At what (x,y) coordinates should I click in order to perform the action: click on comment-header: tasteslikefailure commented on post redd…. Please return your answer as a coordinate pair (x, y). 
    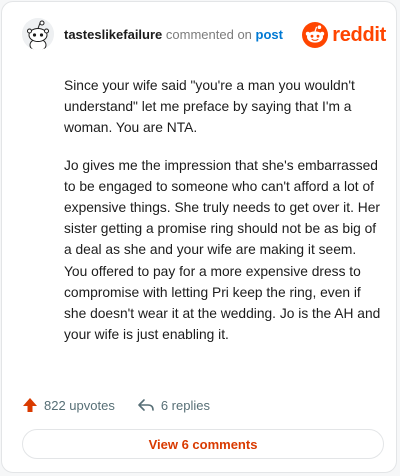
    Looking at the image, I should click on (204, 35).